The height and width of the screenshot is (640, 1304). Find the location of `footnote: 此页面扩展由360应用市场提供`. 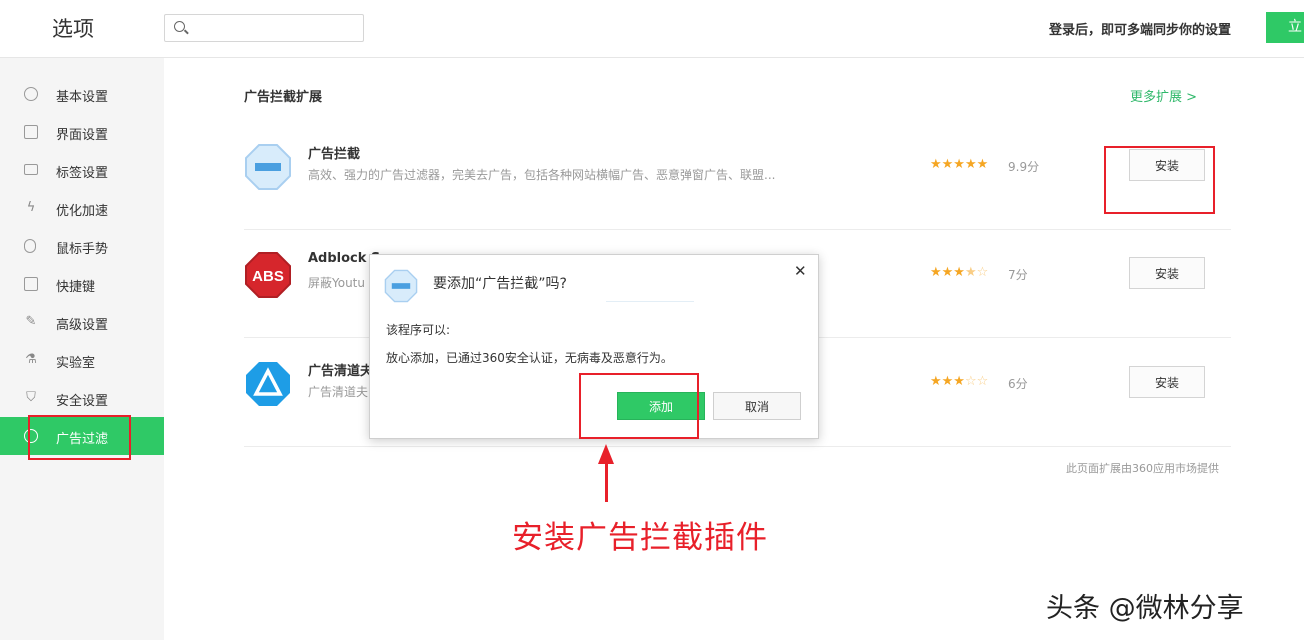

footnote: 此页面扩展由360应用市场提供 is located at coordinates (1142, 468).